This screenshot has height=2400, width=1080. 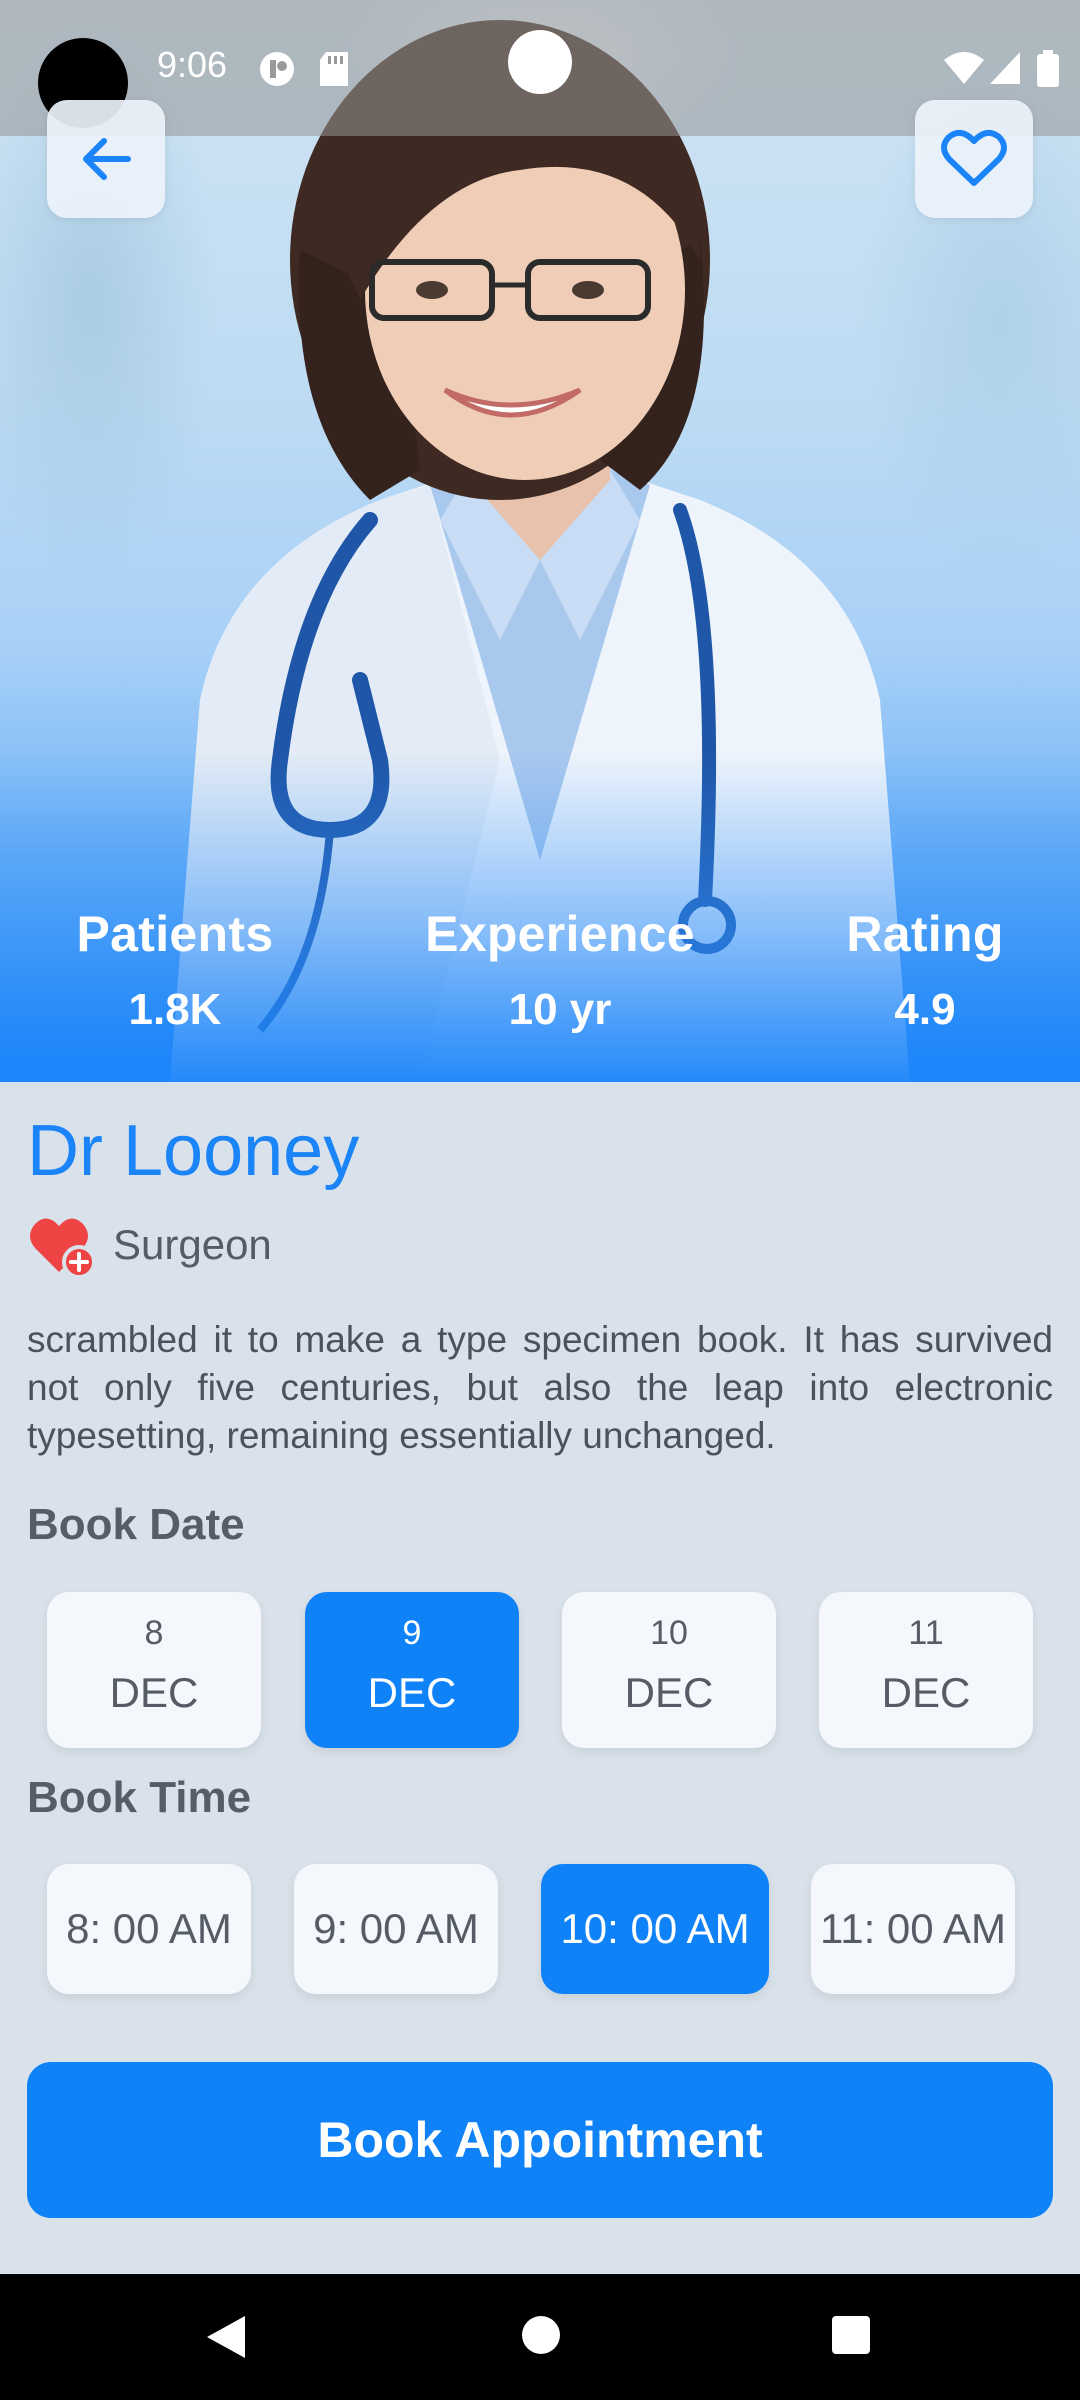 I want to click on heart-outline-icon, so click(x=974, y=157).